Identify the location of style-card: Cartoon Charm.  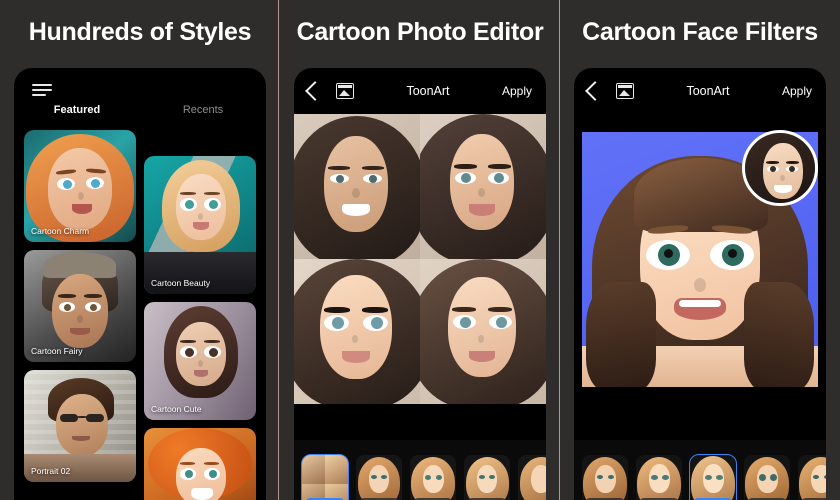
(80, 186).